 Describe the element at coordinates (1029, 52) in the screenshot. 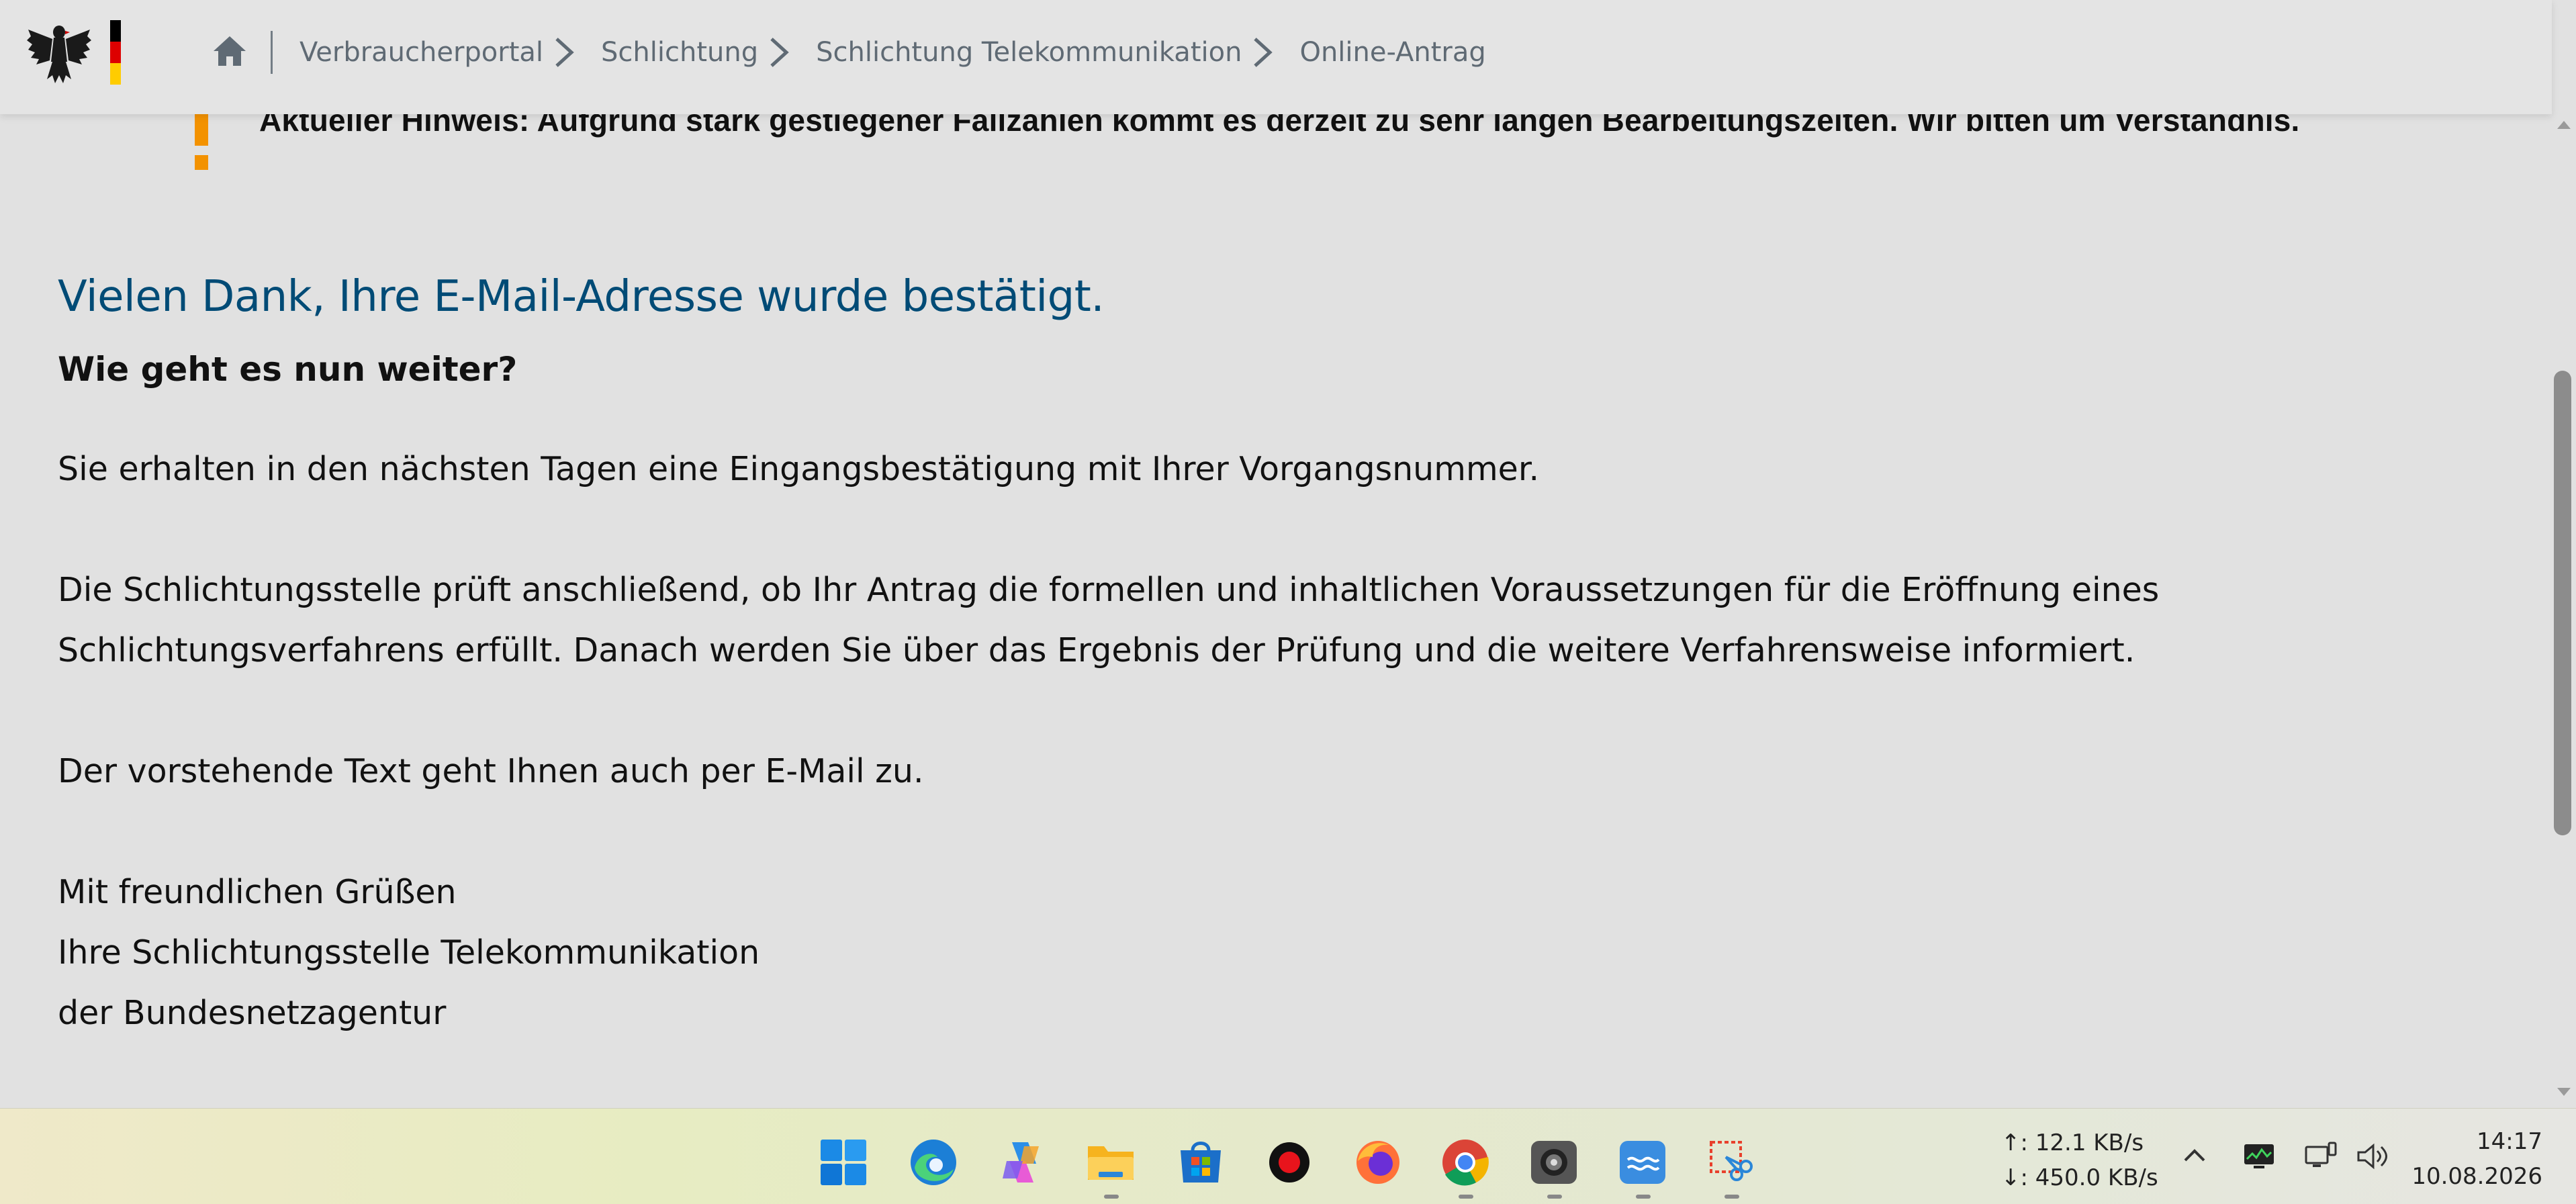

I see `breadcrumb-item-schlichtung-telekommunikation: Schlichtung Telekommunikation` at that location.